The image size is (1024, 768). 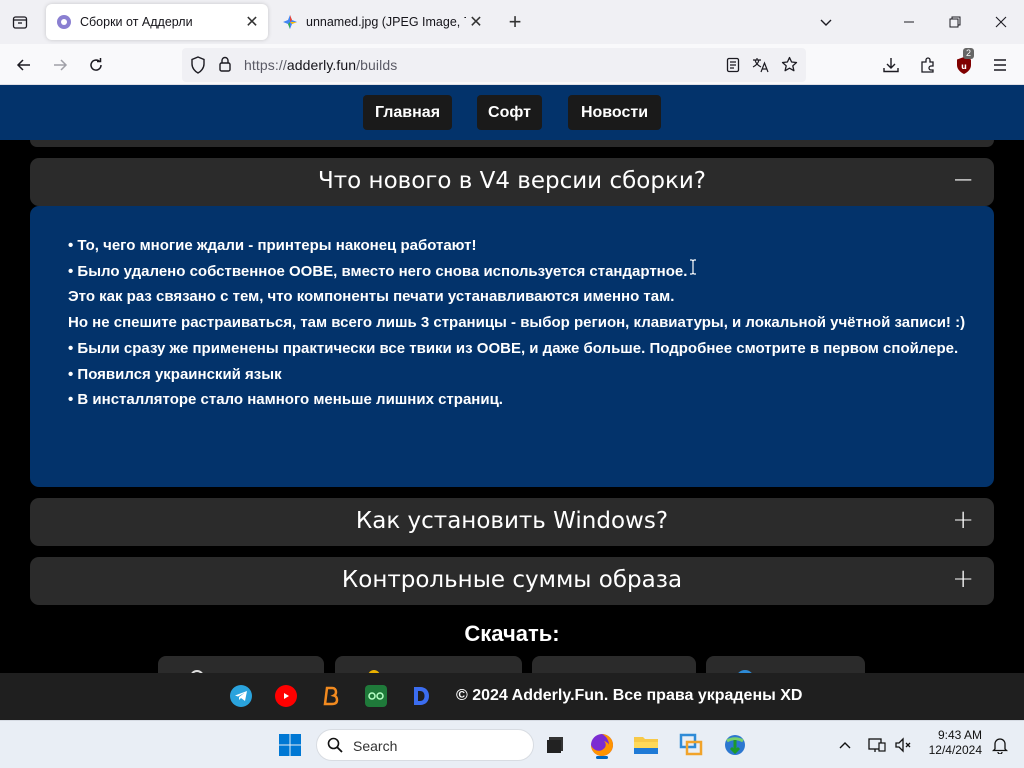 I want to click on collapse-minus-icon: −, so click(x=963, y=180).